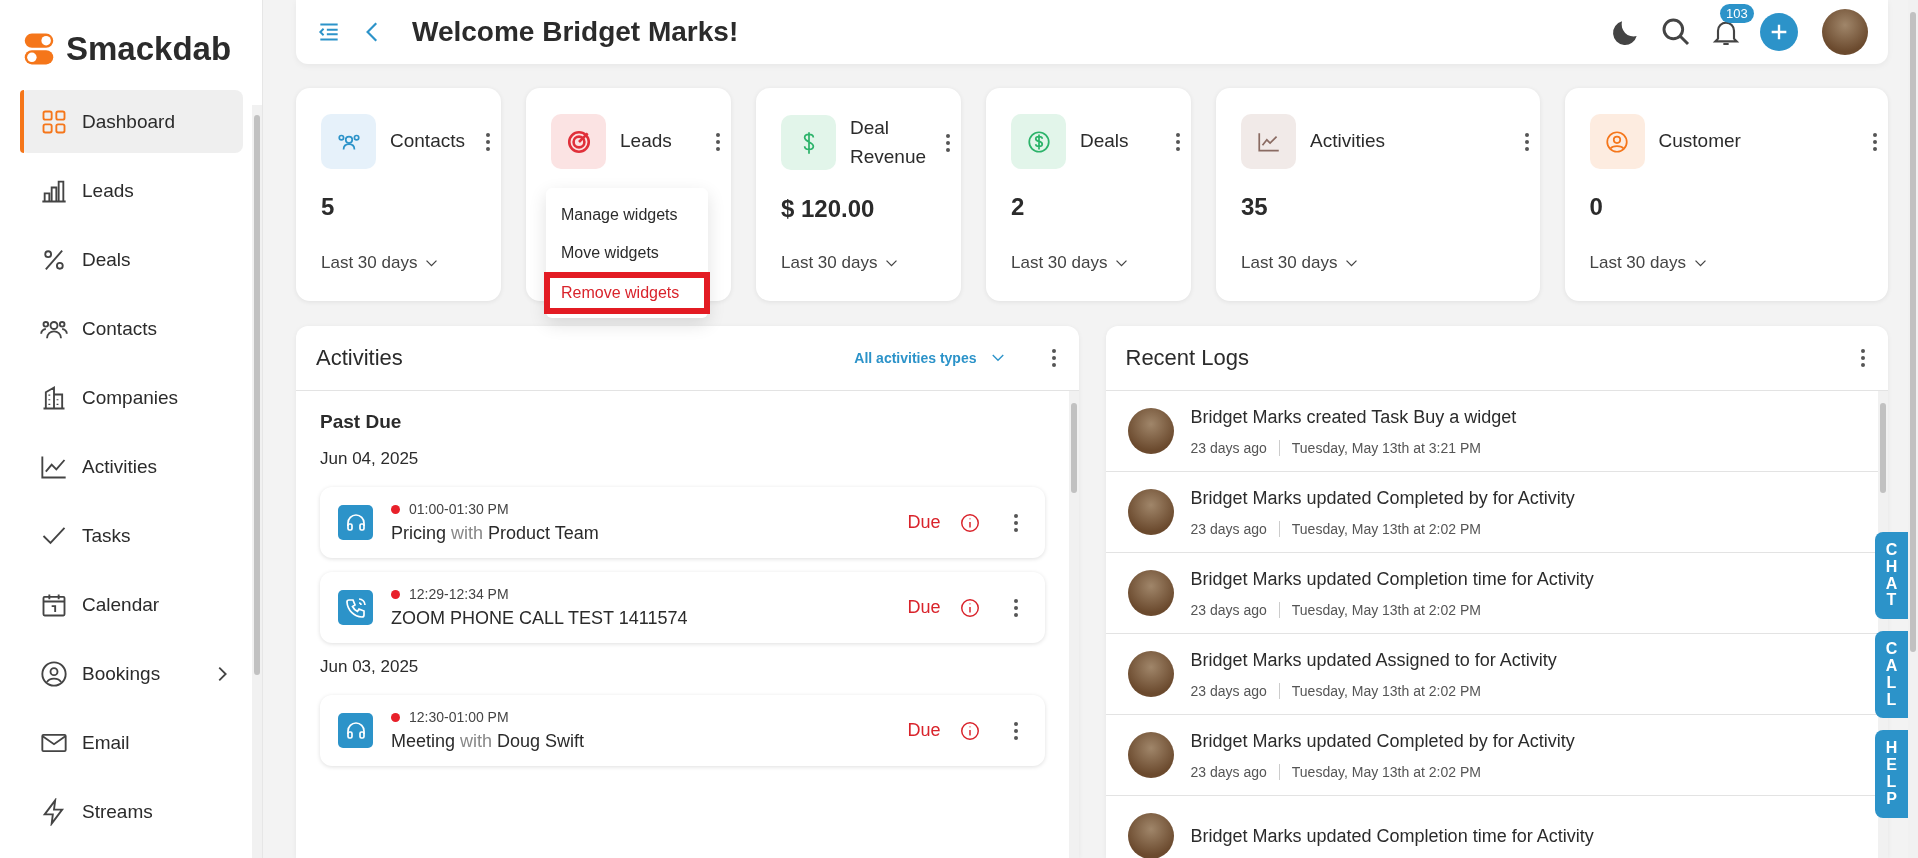 This screenshot has width=1918, height=858. Describe the element at coordinates (131, 328) in the screenshot. I see `sidebar-item: Contacts` at that location.